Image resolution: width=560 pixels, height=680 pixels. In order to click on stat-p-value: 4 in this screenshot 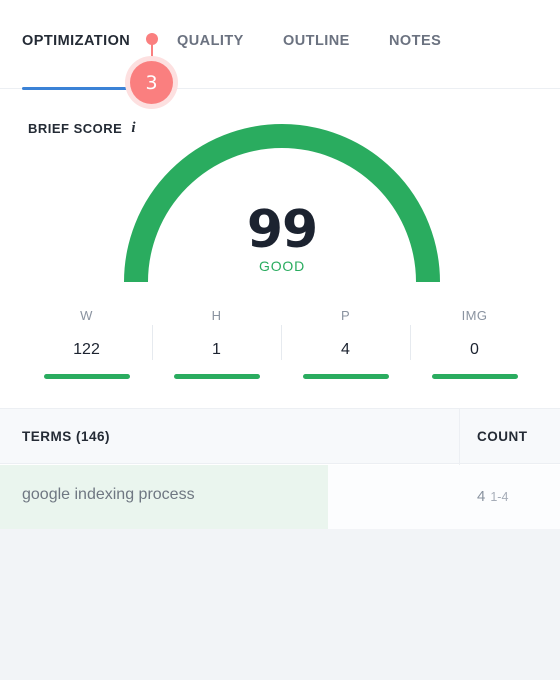, I will do `click(345, 349)`.